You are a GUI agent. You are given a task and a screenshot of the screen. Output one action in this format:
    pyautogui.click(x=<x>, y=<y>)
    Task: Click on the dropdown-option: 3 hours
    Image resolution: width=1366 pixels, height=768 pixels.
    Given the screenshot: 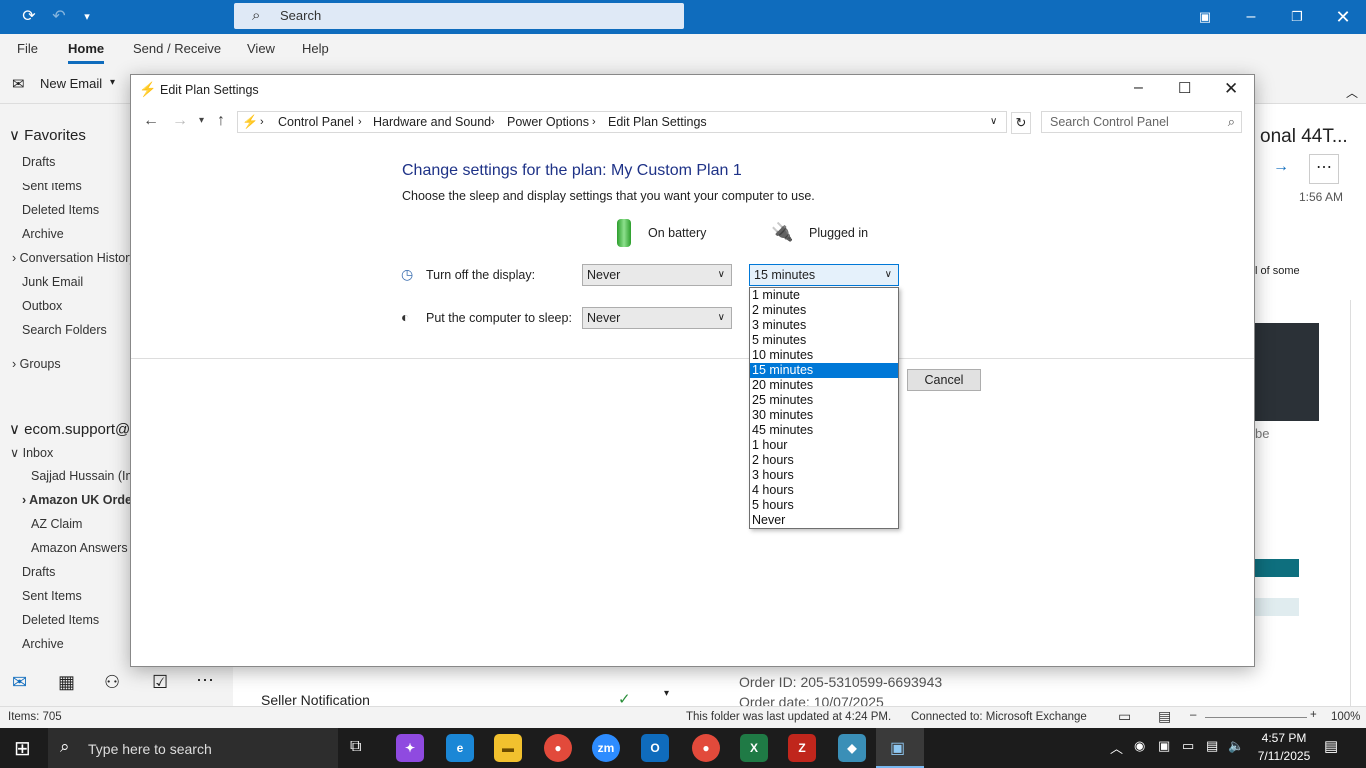 What is the action you would take?
    pyautogui.click(x=824, y=475)
    